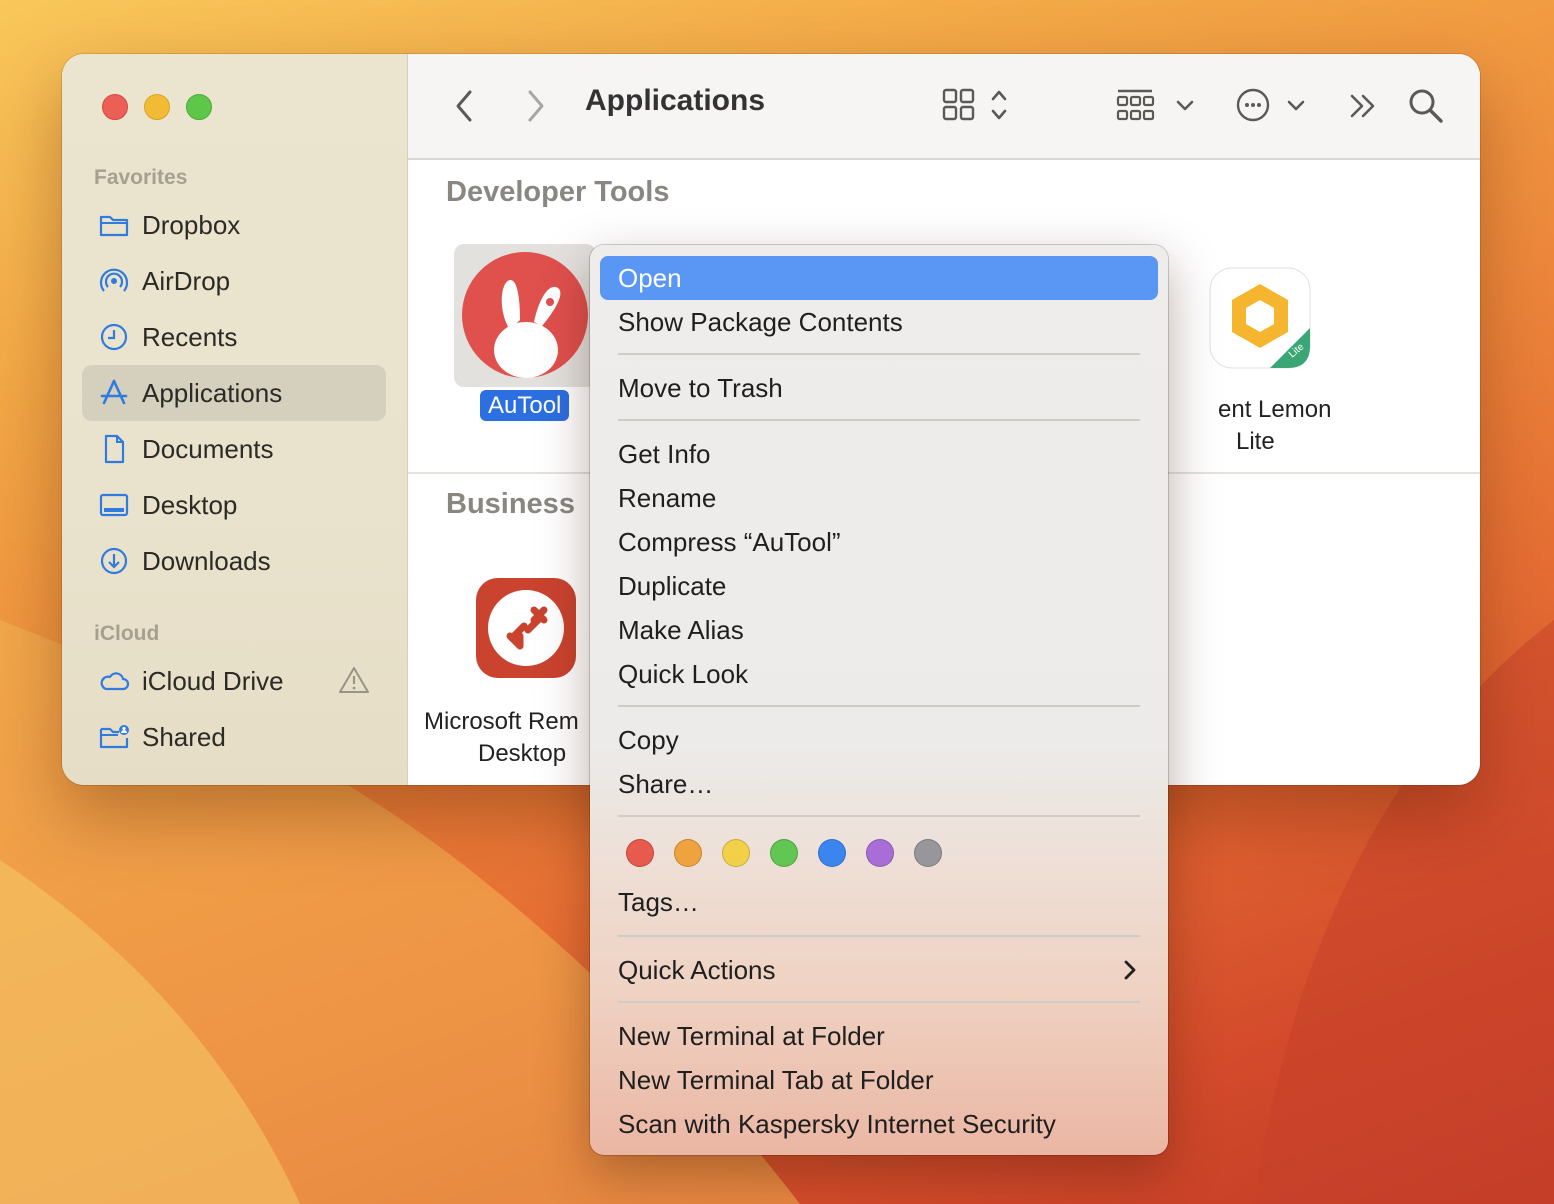  What do you see at coordinates (206, 560) in the screenshot?
I see `sidebar-item-label: Downloads` at bounding box center [206, 560].